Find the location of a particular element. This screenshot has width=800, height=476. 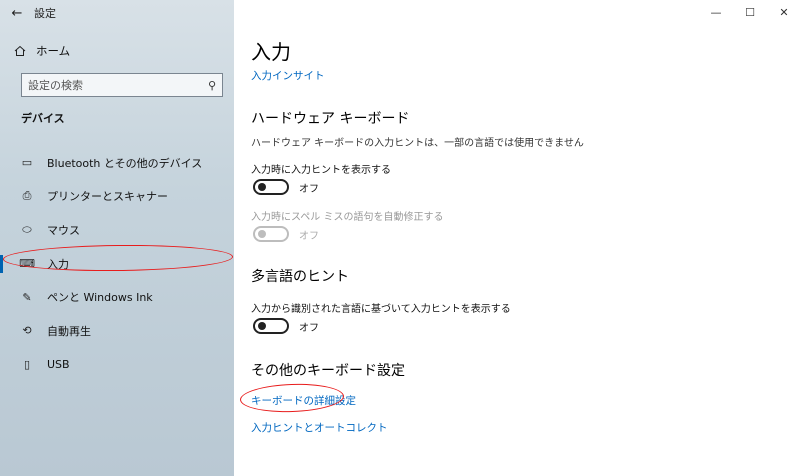

multilingual-toggle: オフ is located at coordinates (286, 326).